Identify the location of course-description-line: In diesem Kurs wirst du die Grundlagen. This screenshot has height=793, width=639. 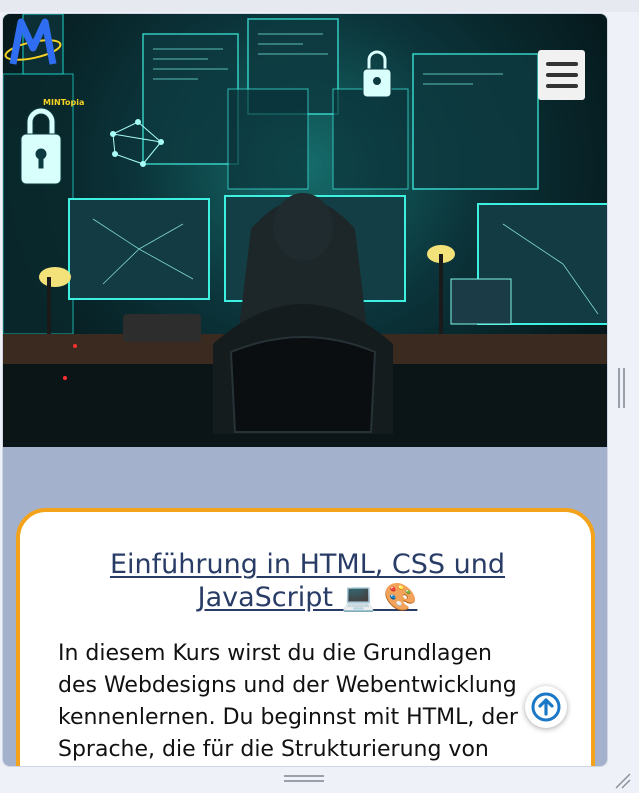
(275, 653).